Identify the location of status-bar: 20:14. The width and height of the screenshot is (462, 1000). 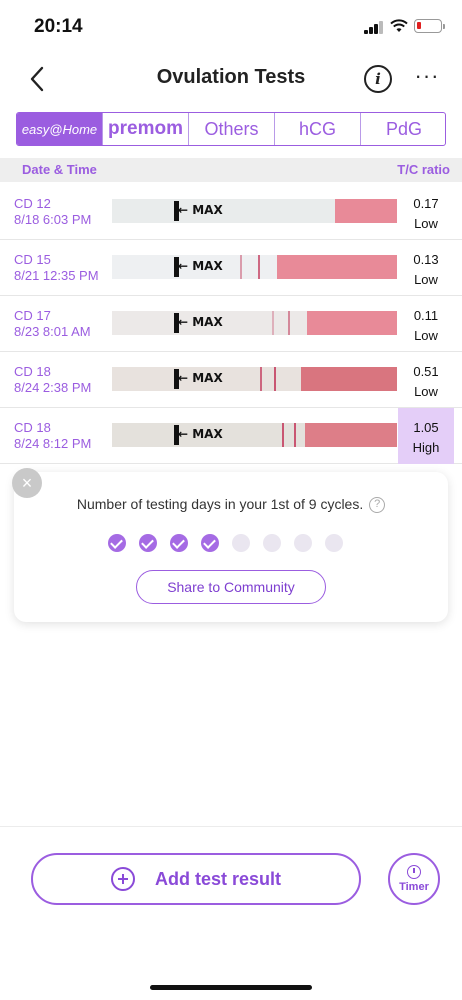
(231, 27).